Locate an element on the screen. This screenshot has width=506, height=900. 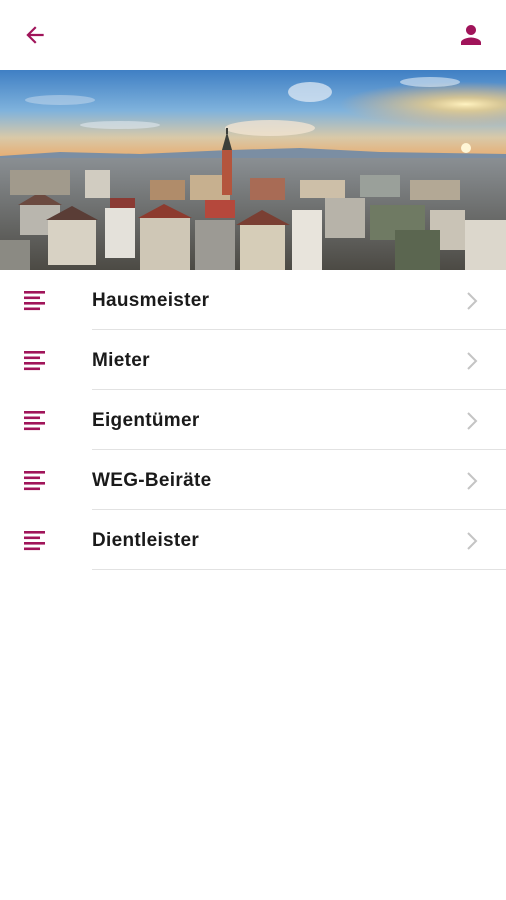
menu-item-hausmeister: Hausmeister is located at coordinates (253, 300).